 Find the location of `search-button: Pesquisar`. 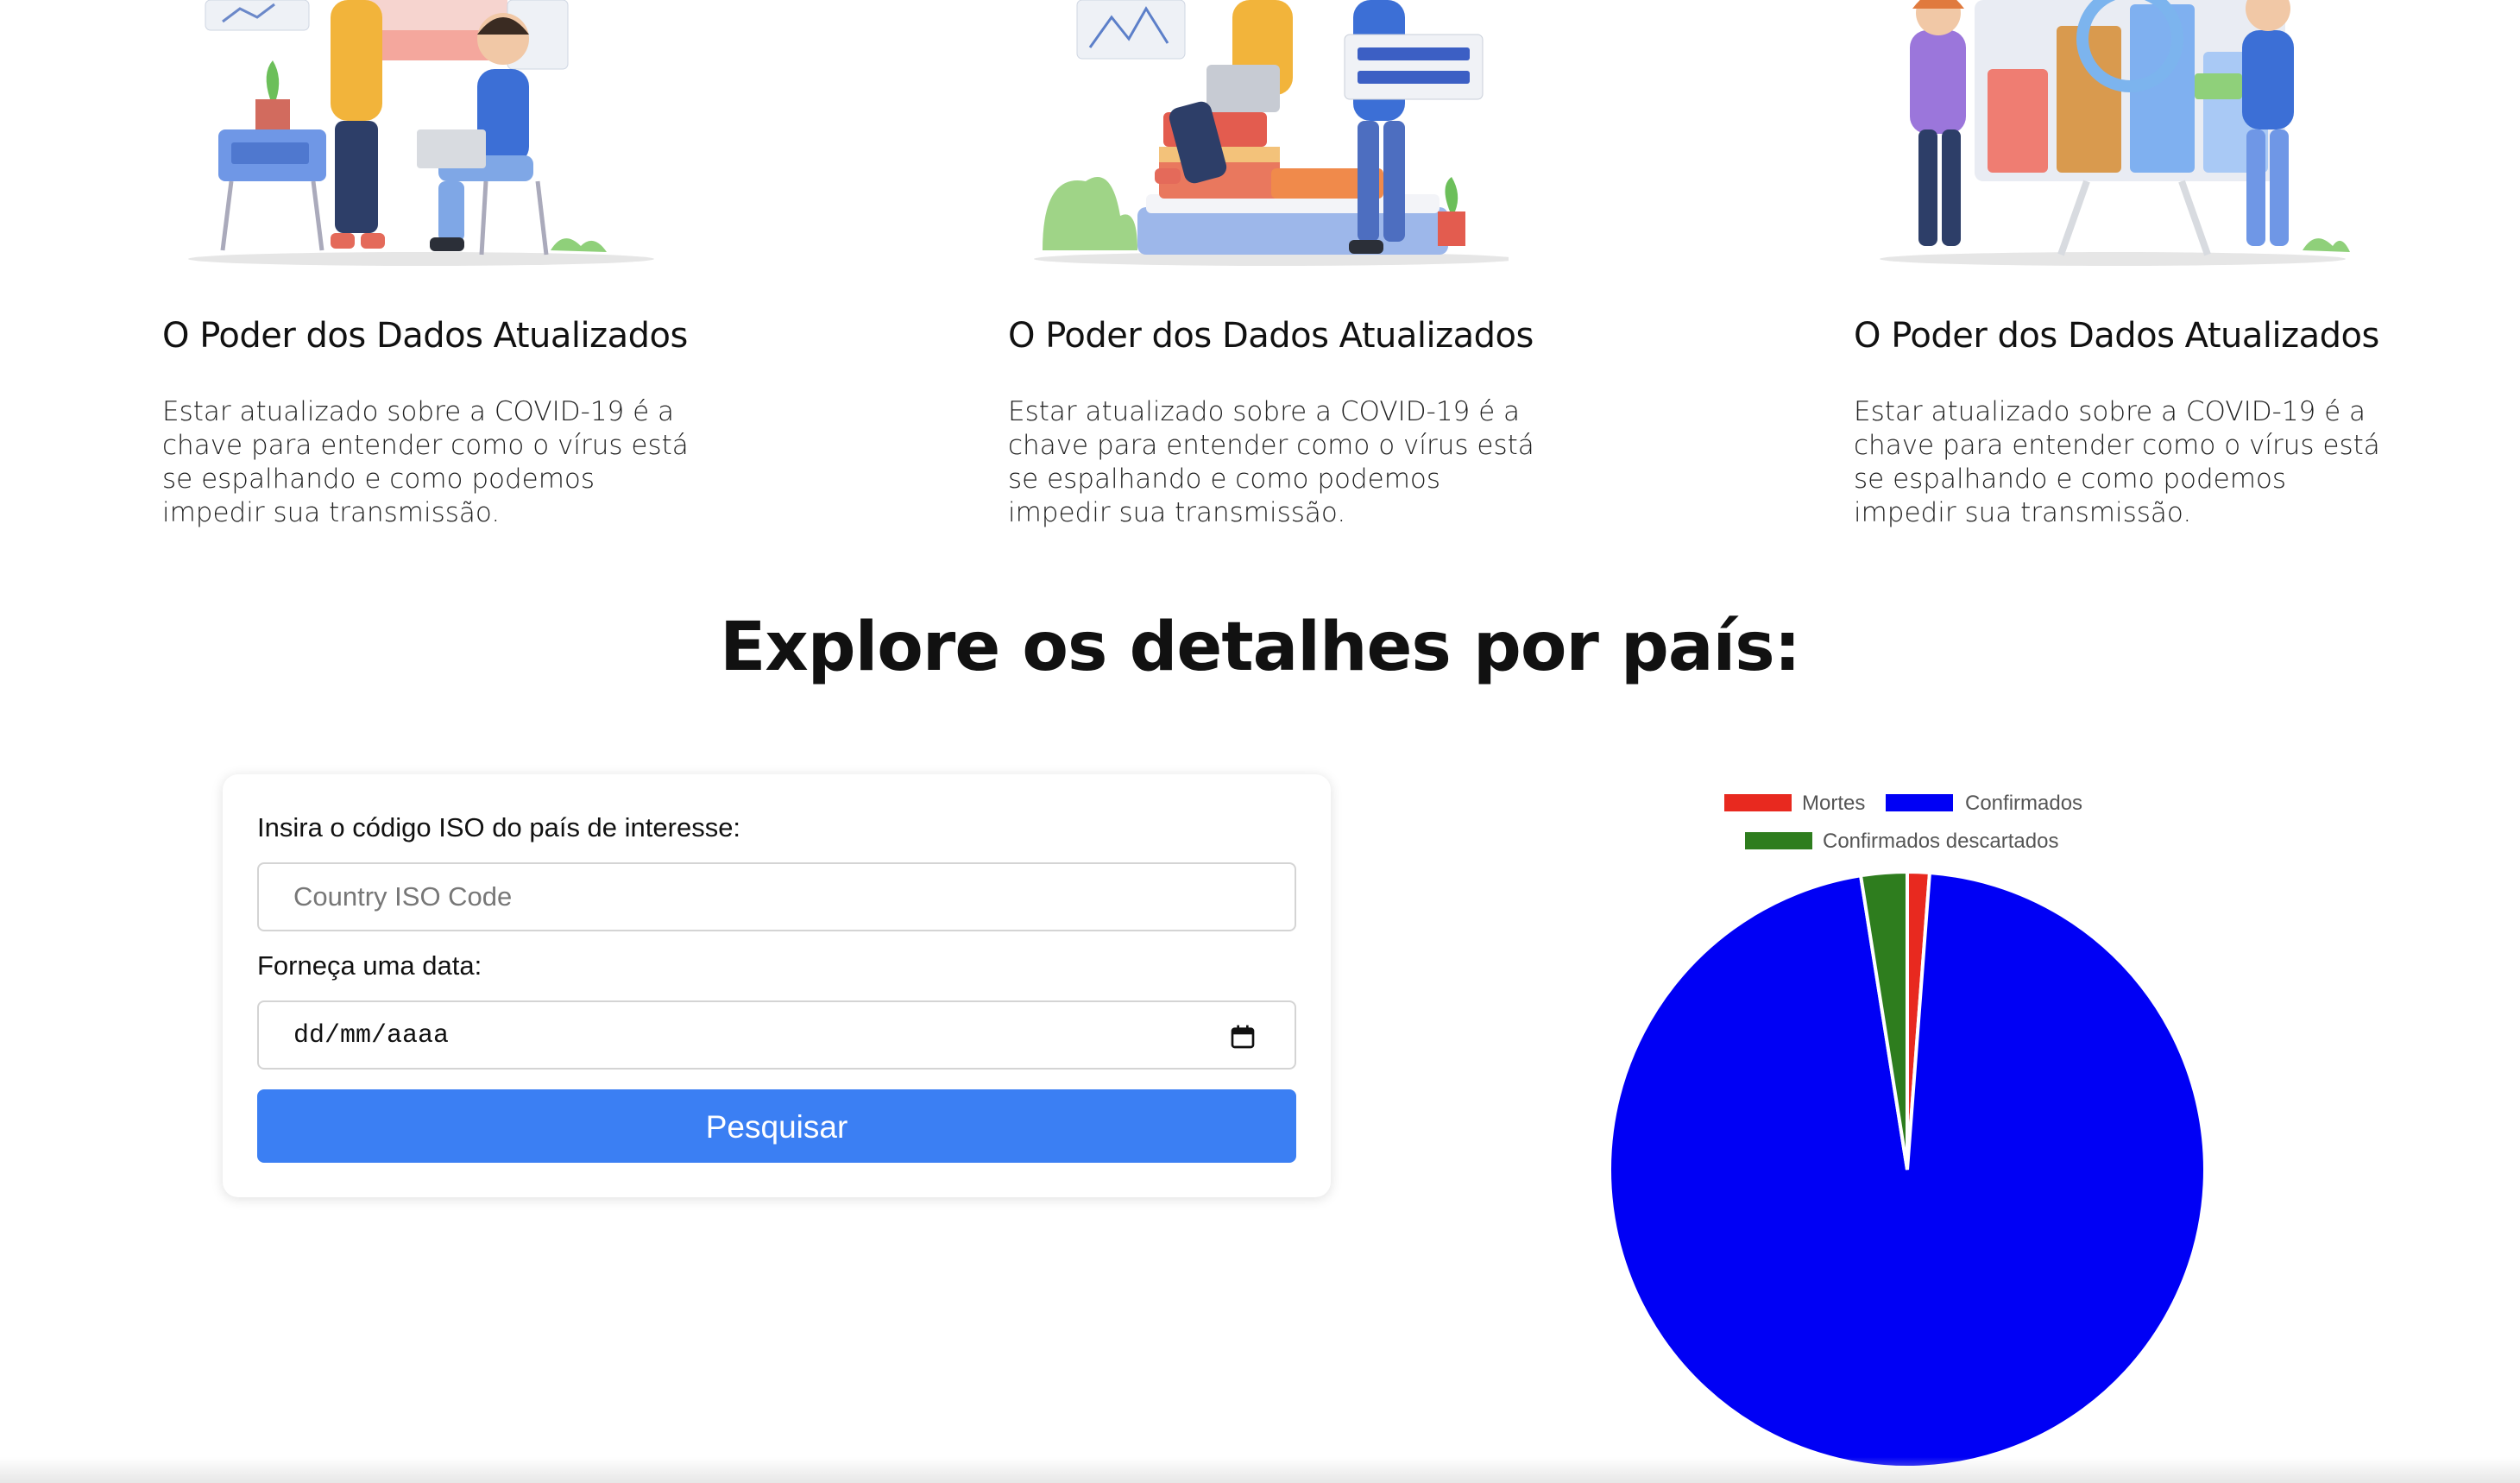

search-button: Pesquisar is located at coordinates (776, 1126).